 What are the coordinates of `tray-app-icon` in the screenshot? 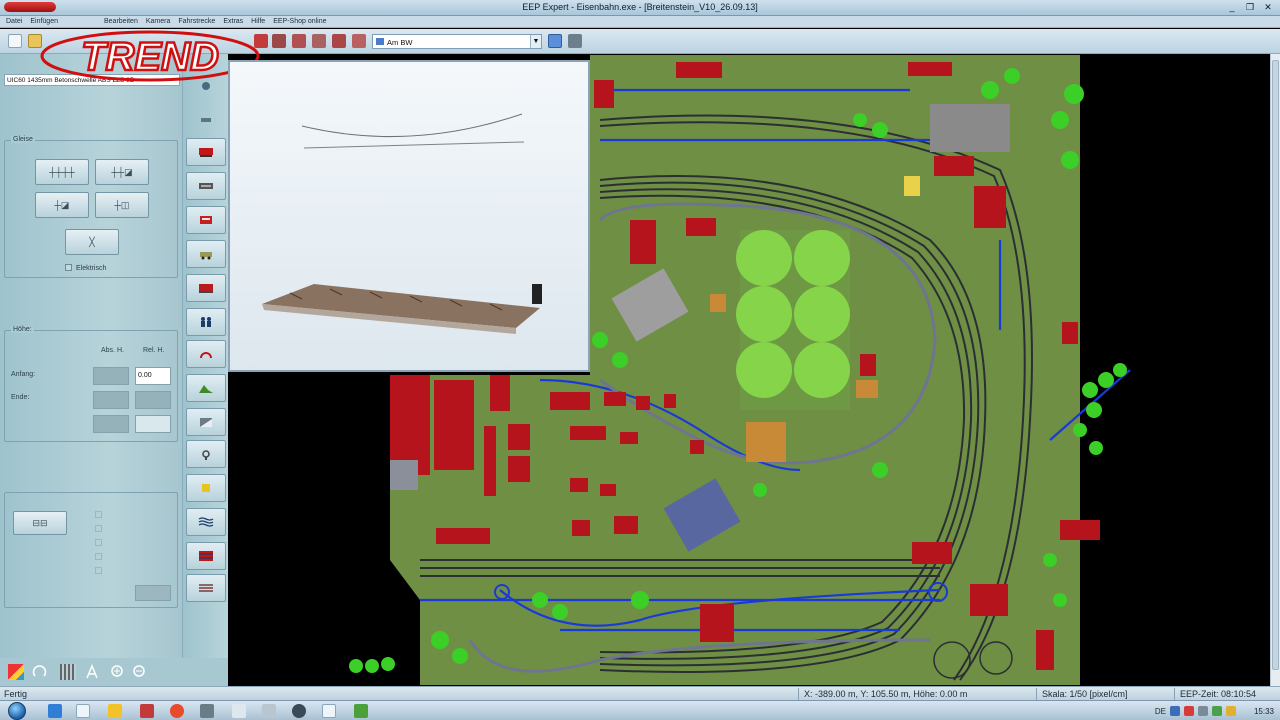 It's located at (1216, 711).